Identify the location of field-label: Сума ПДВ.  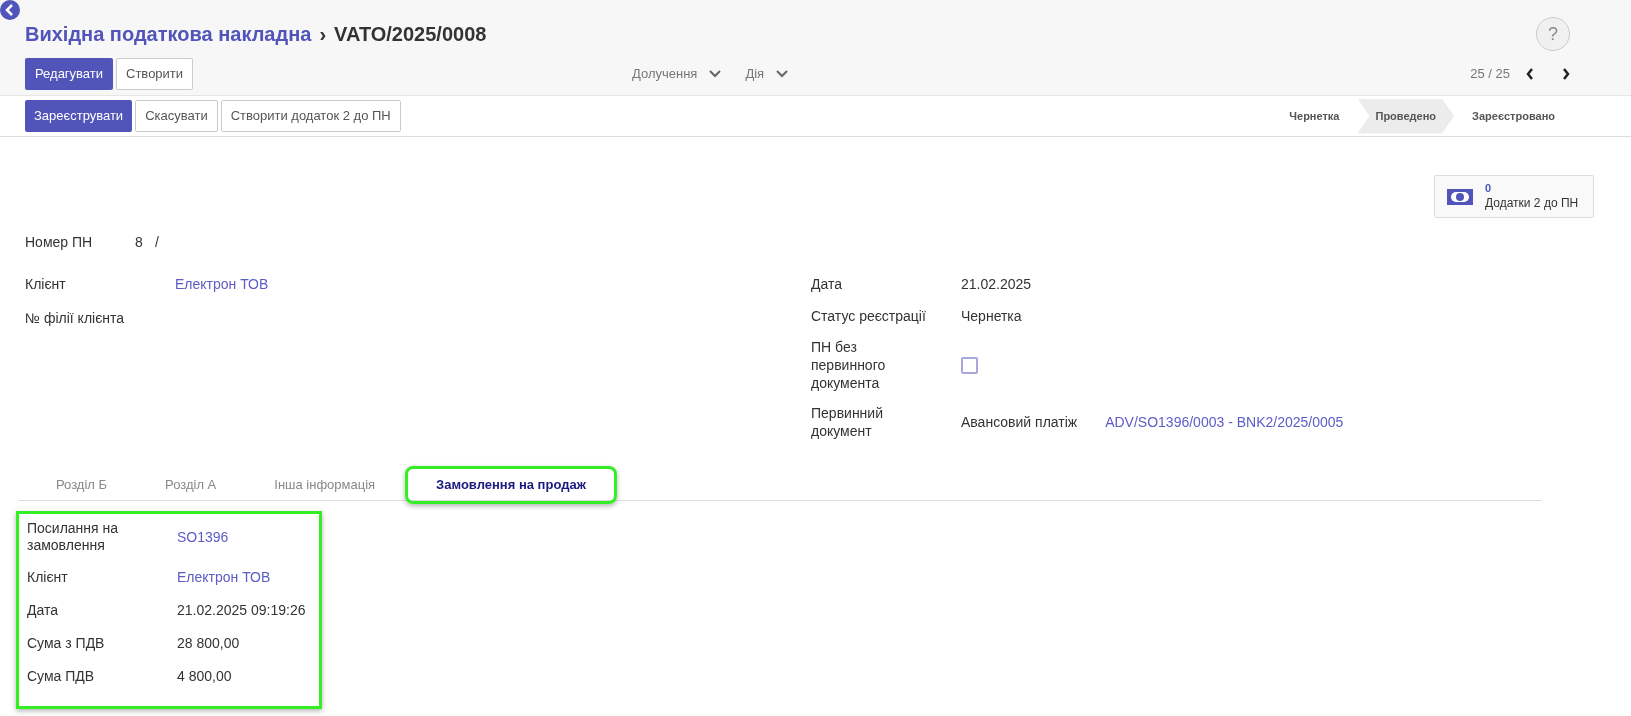
(61, 676).